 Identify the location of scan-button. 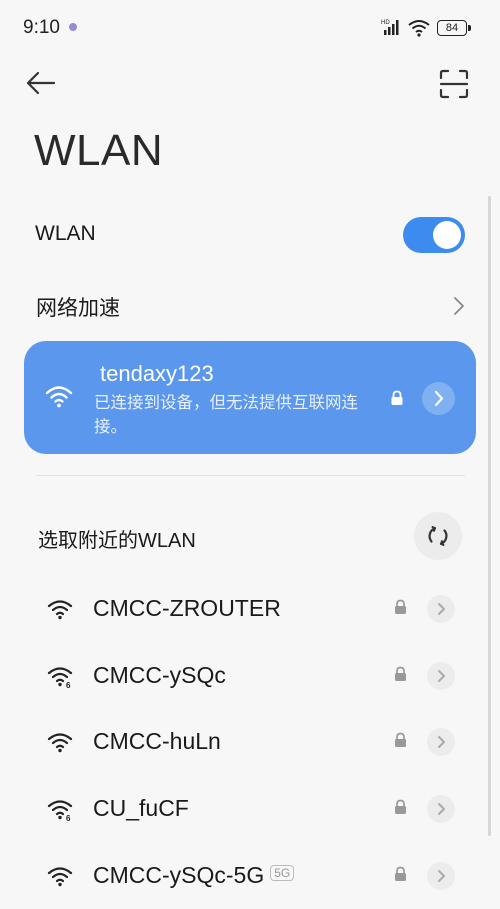
(454, 84).